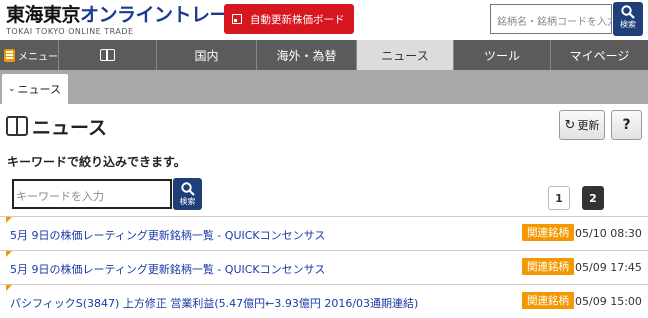 Image resolution: width=648 pixels, height=318 pixels. I want to click on nav-book-button, so click(107, 55).